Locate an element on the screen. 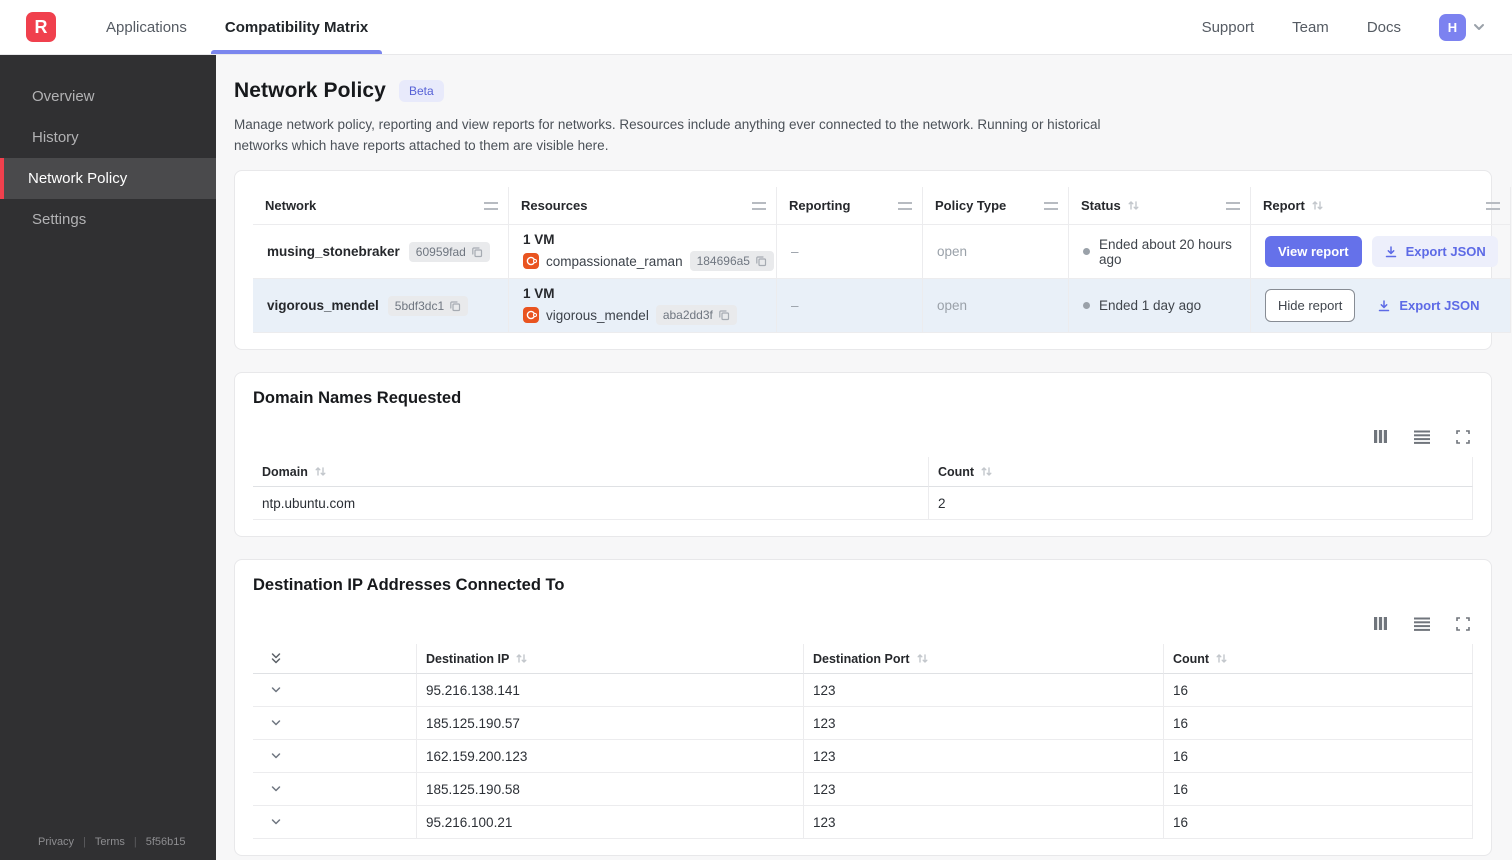 The width and height of the screenshot is (1512, 860). hide-report-button: Hide report is located at coordinates (1310, 305).